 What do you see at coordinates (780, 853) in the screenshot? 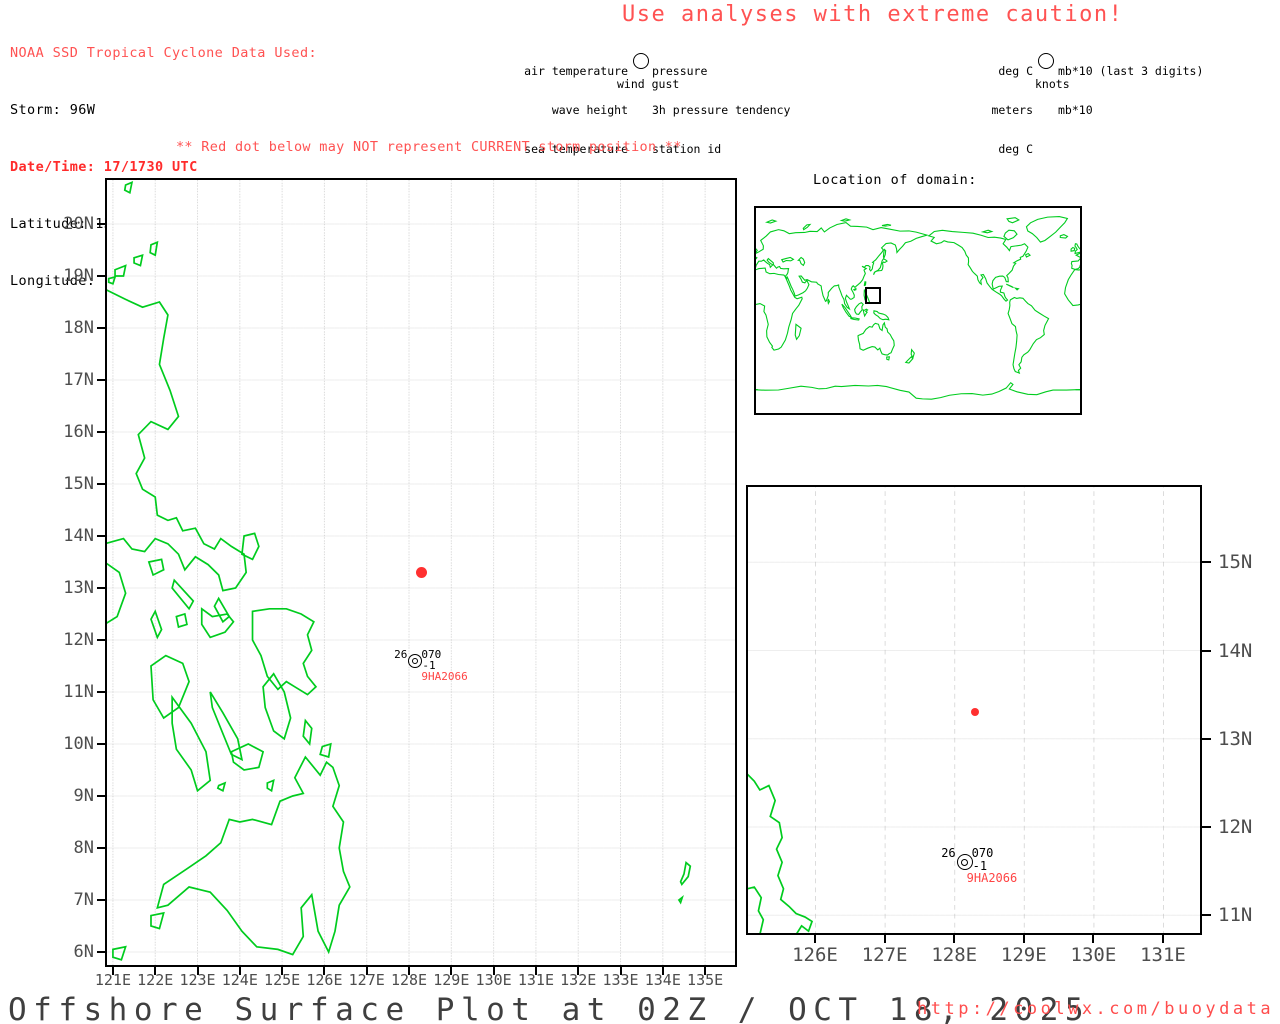
I see `inset-coastlines` at bounding box center [780, 853].